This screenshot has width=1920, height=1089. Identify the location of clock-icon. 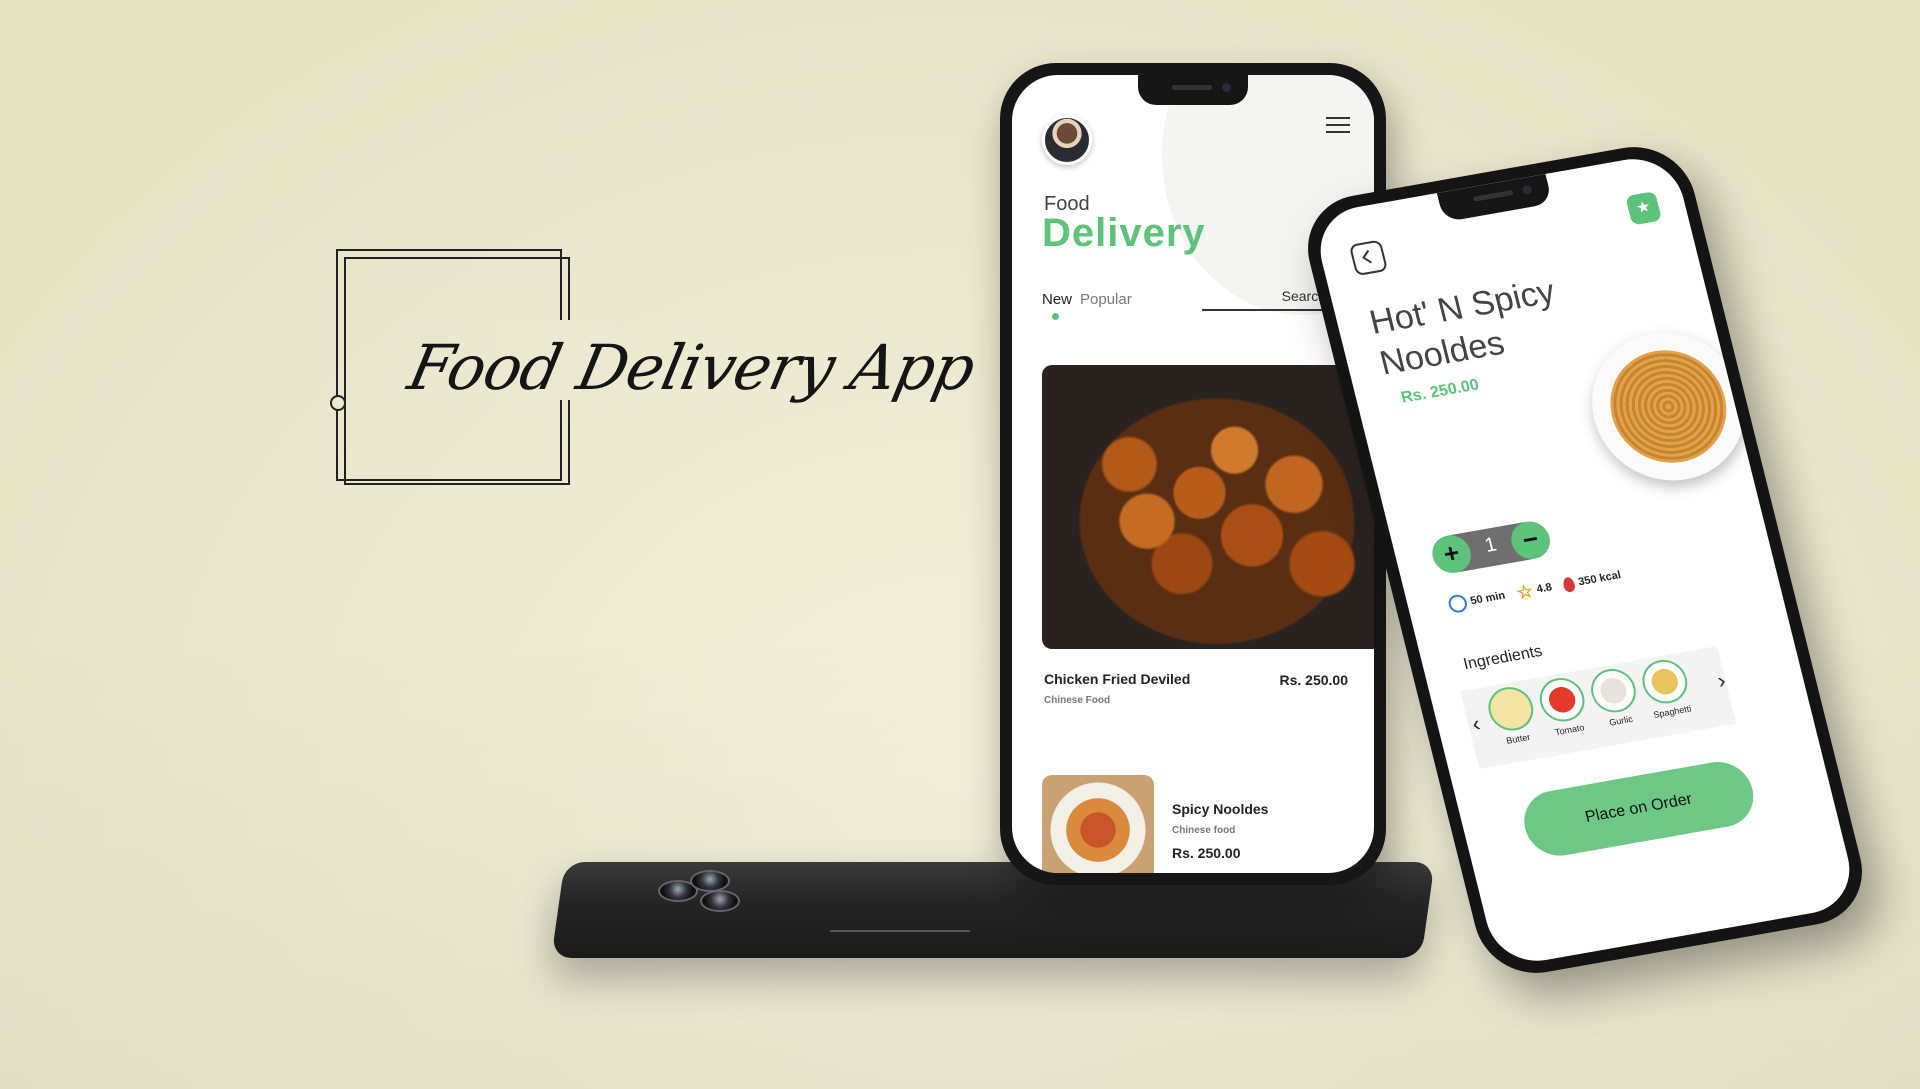
(1457, 604).